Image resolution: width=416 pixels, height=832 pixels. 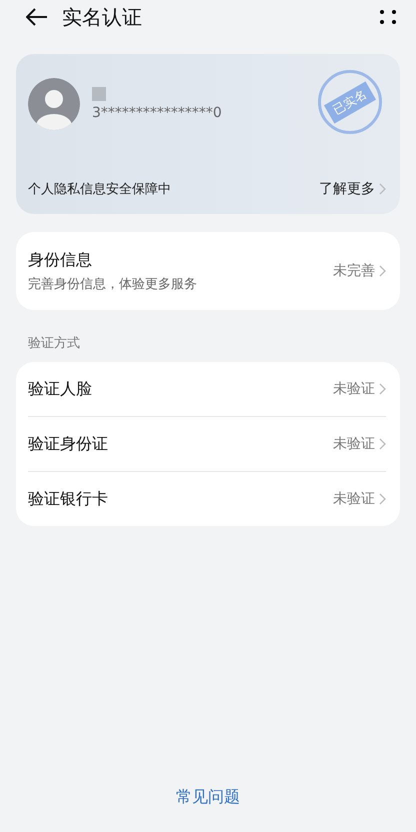 What do you see at coordinates (99, 94) in the screenshot?
I see `redacted-name` at bounding box center [99, 94].